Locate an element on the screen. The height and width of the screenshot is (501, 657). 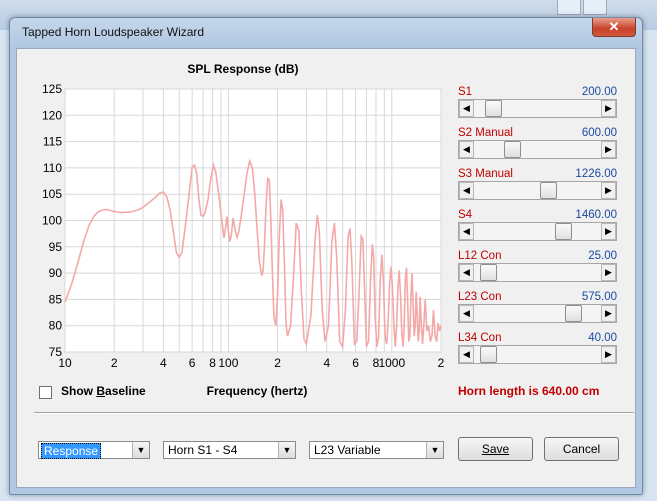
y-tick-label: 115 is located at coordinates (52, 142).